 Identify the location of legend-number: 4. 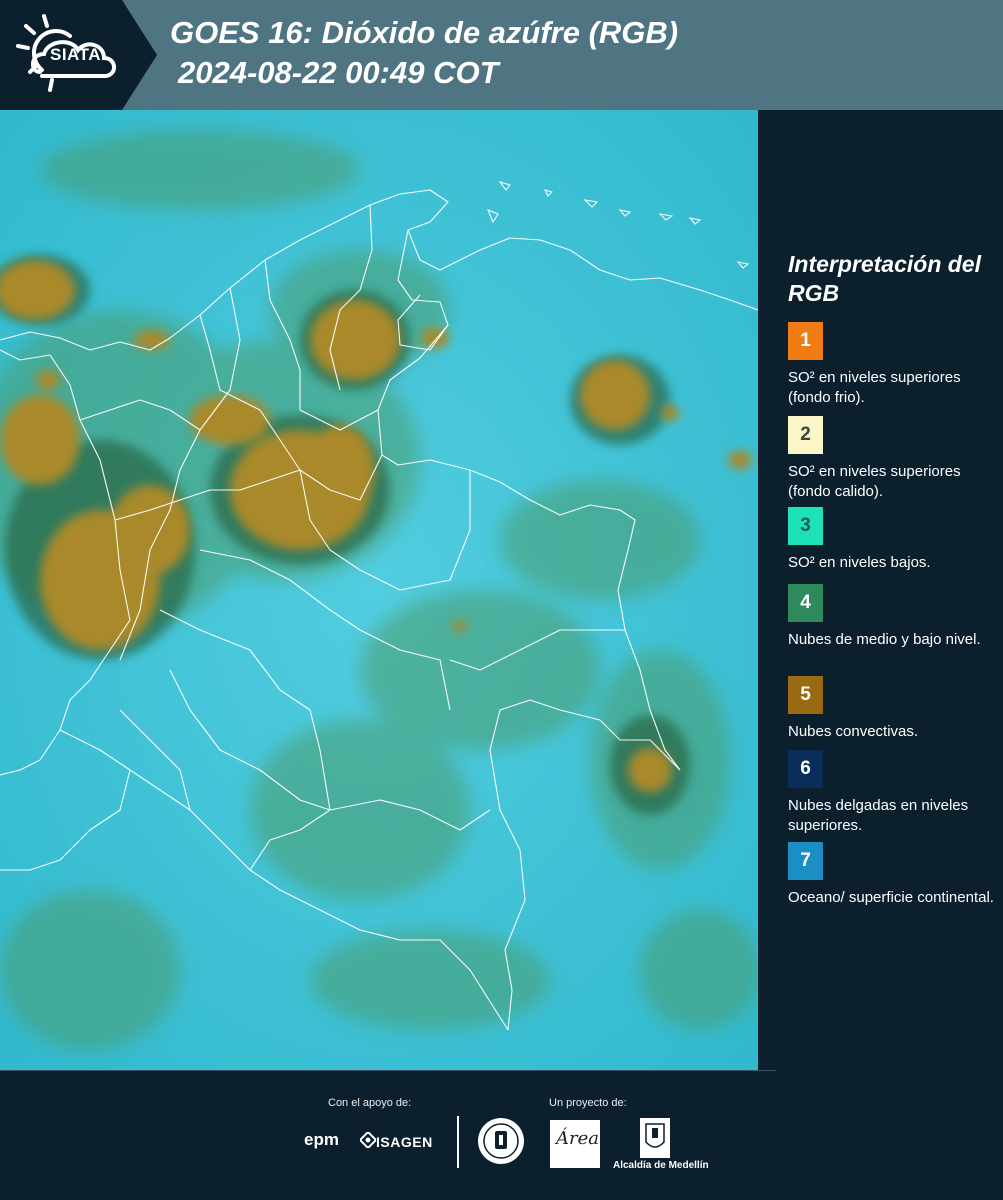
(805, 602).